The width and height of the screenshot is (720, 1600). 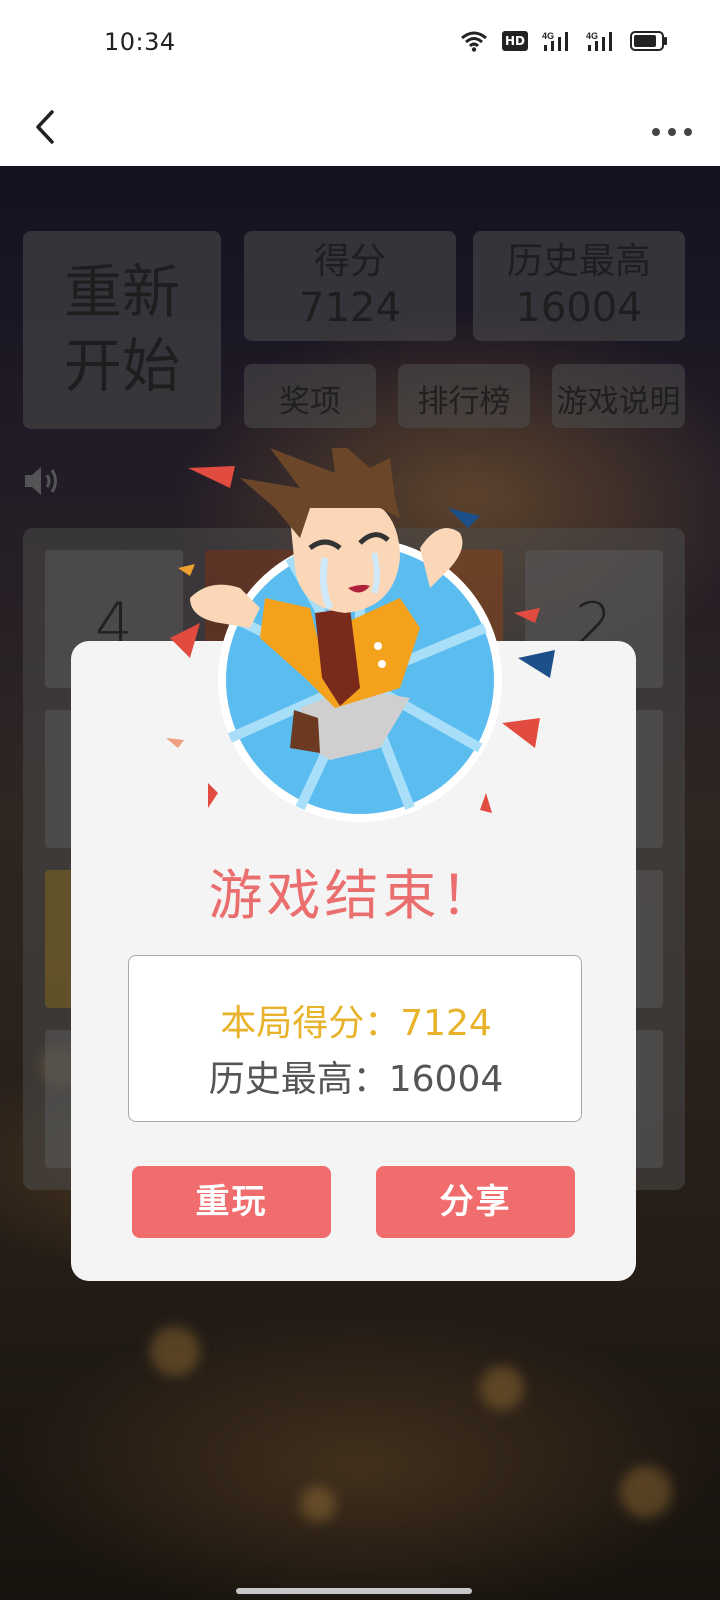 What do you see at coordinates (231, 1202) in the screenshot?
I see `replay-button: 重玩` at bounding box center [231, 1202].